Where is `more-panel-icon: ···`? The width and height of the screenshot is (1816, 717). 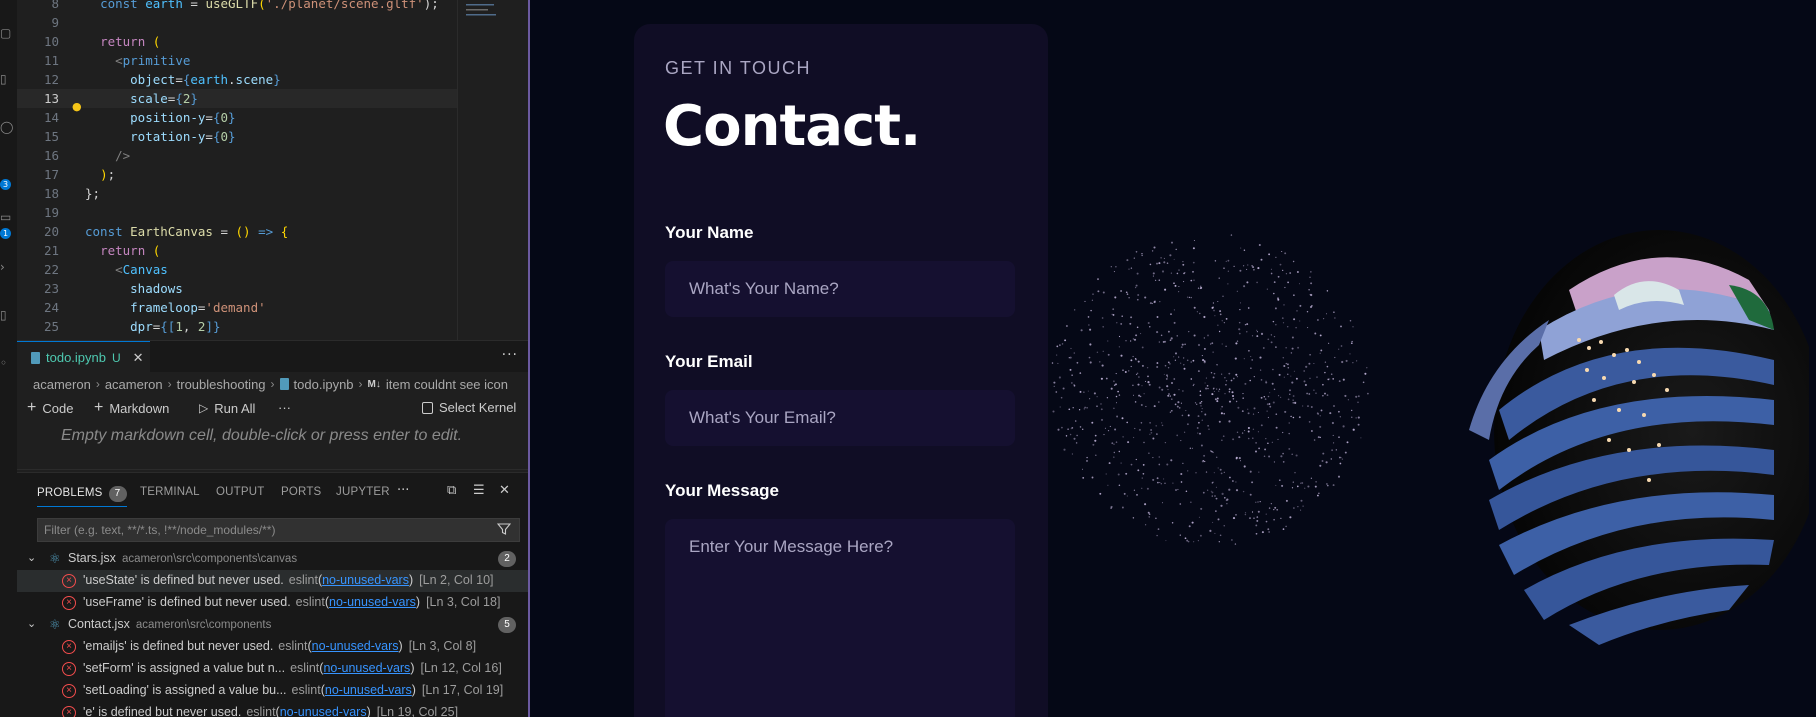
more-panel-icon: ··· is located at coordinates (403, 490).